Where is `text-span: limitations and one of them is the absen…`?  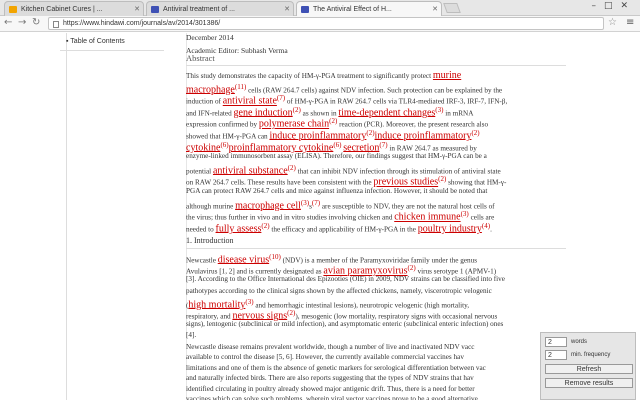 text-span: limitations and one of them is the absen… is located at coordinates (336, 367).